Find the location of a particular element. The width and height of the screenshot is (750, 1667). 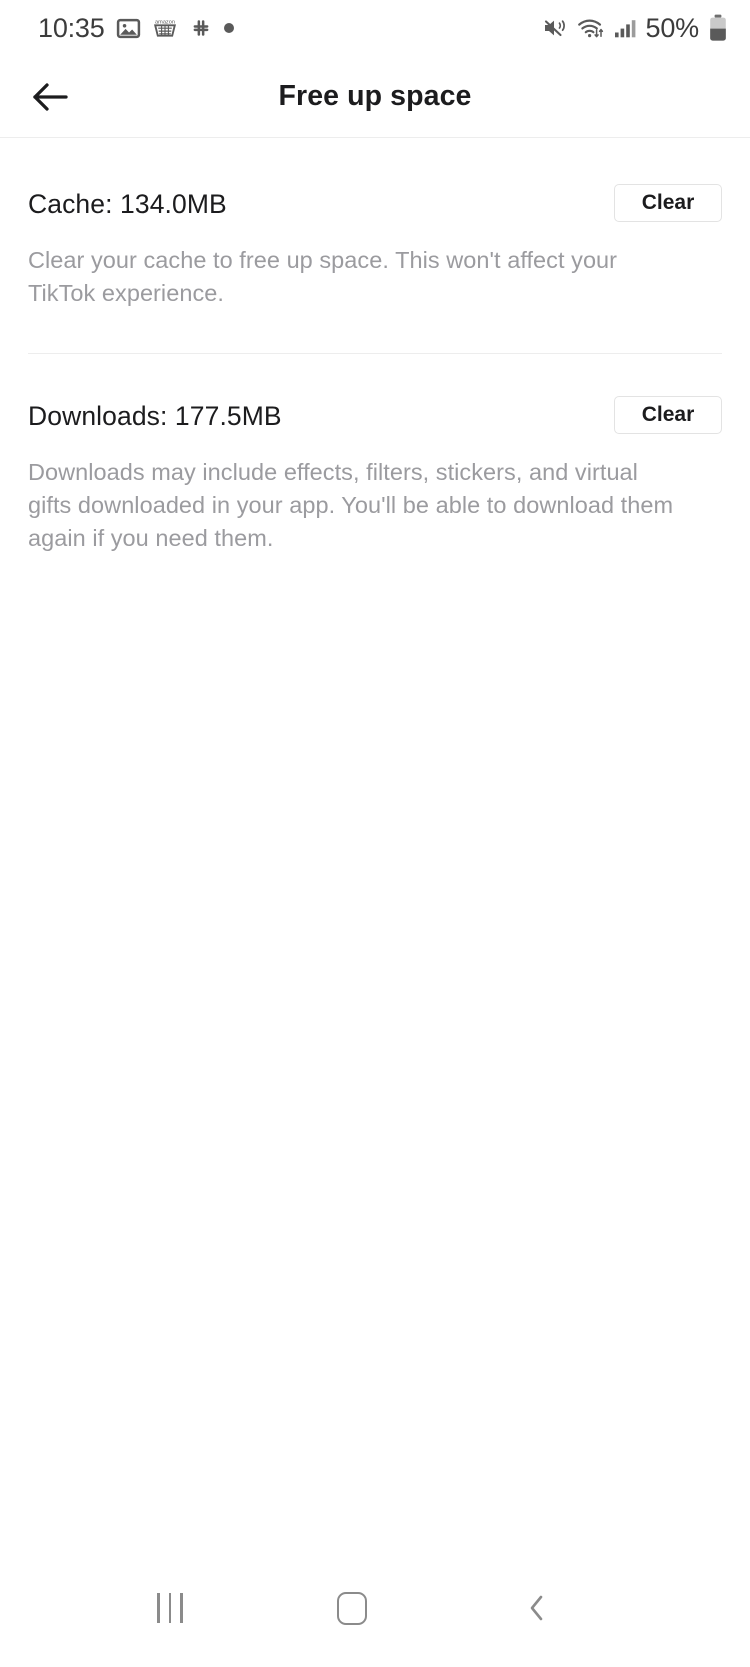

cellular-signal-icon is located at coordinates (625, 28).